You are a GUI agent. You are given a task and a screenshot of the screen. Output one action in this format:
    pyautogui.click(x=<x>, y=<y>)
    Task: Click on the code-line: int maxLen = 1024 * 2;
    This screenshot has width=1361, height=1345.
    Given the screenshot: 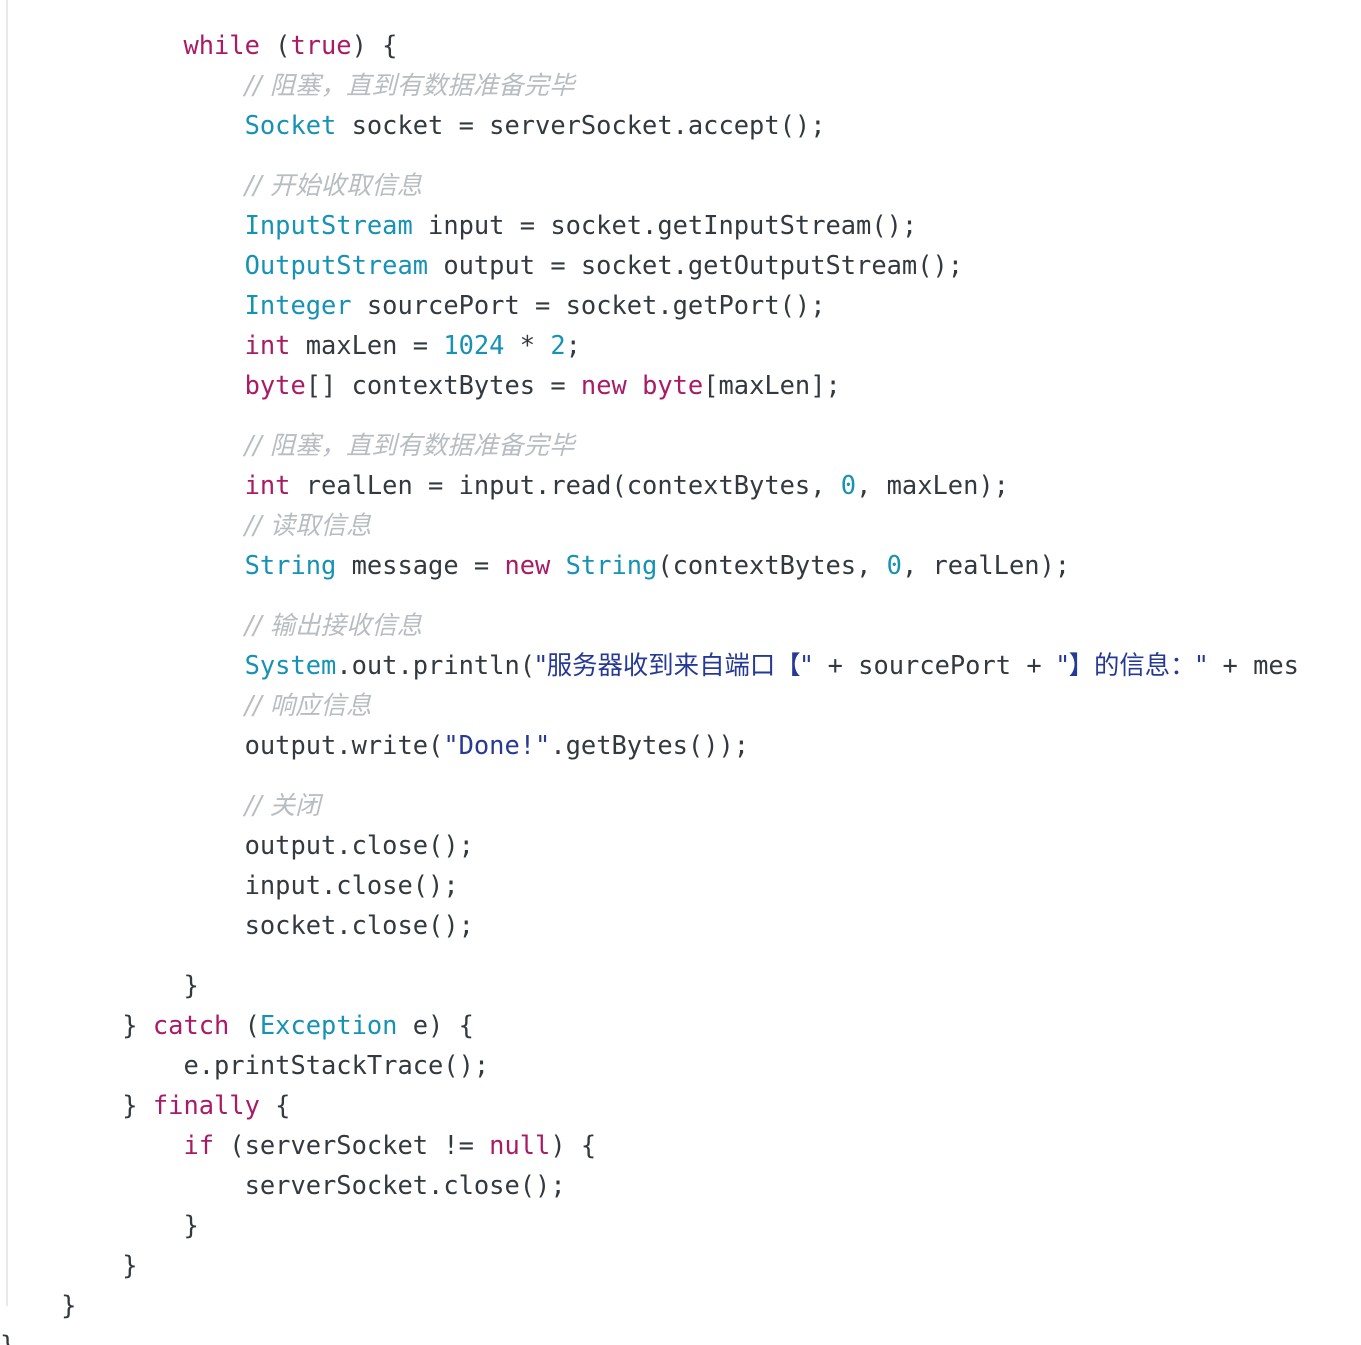 What is the action you would take?
    pyautogui.click(x=680, y=345)
    